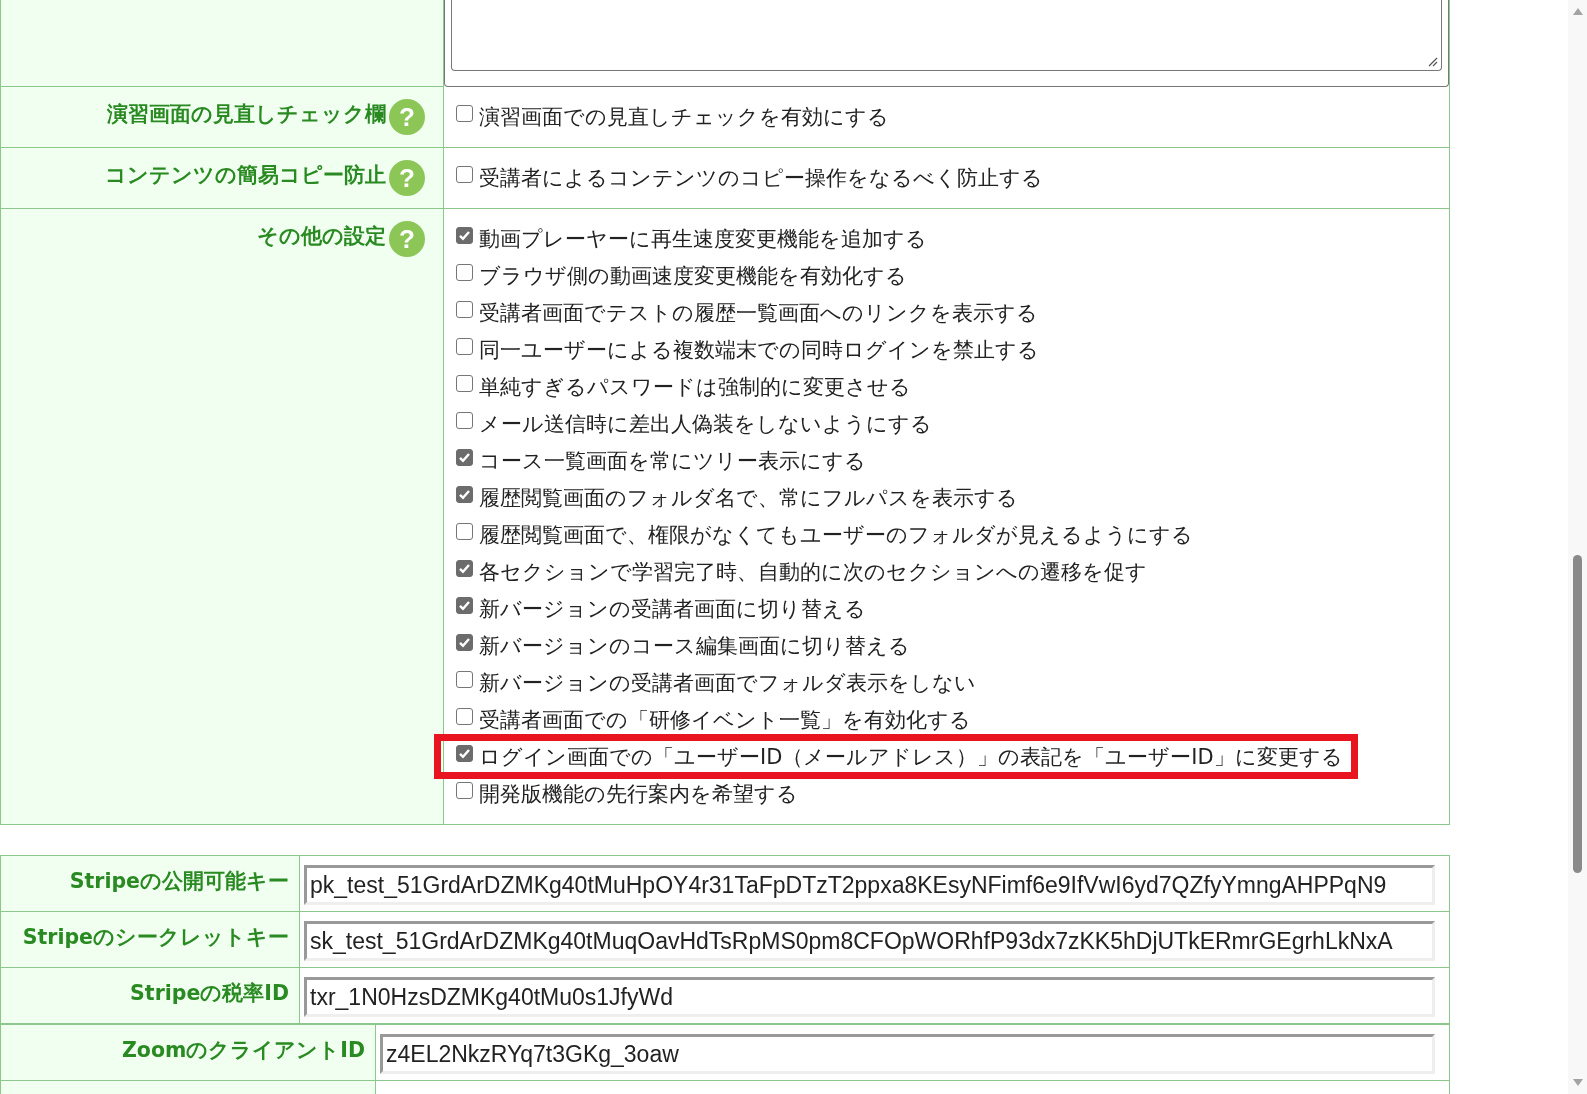  What do you see at coordinates (672, 608) in the screenshot?
I see `checkbox-label: 新バージョンの受講者画面に切り替える` at bounding box center [672, 608].